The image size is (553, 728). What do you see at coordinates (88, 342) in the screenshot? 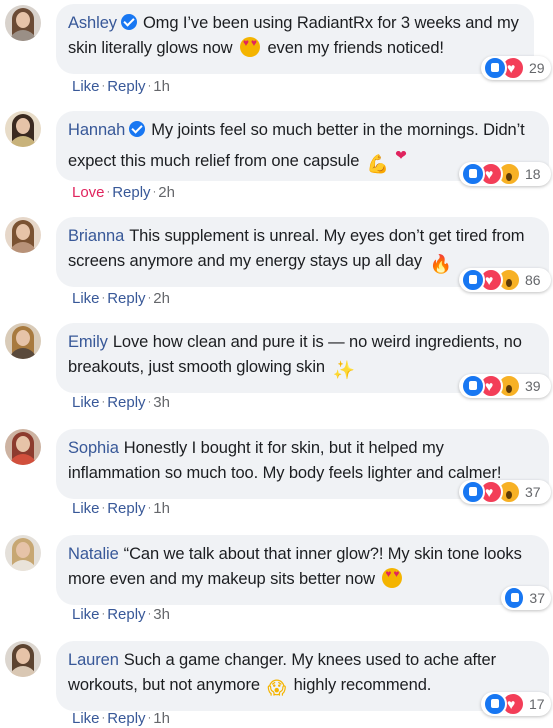
I see `commenter-name: Emily` at bounding box center [88, 342].